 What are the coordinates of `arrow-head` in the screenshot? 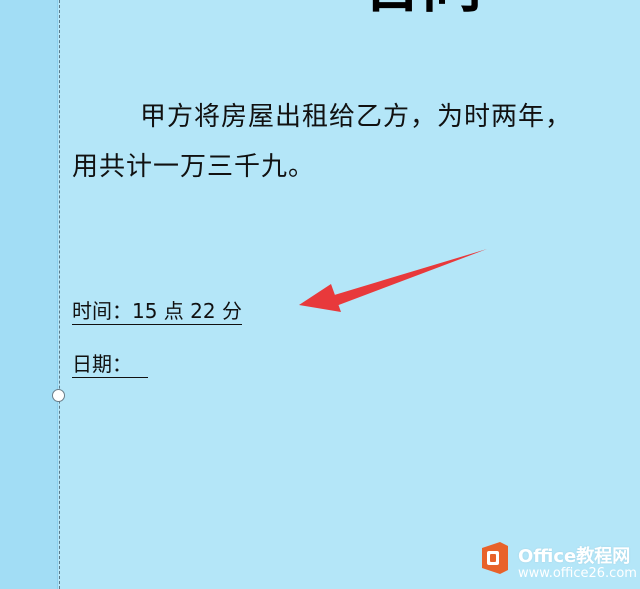 It's located at (320, 298).